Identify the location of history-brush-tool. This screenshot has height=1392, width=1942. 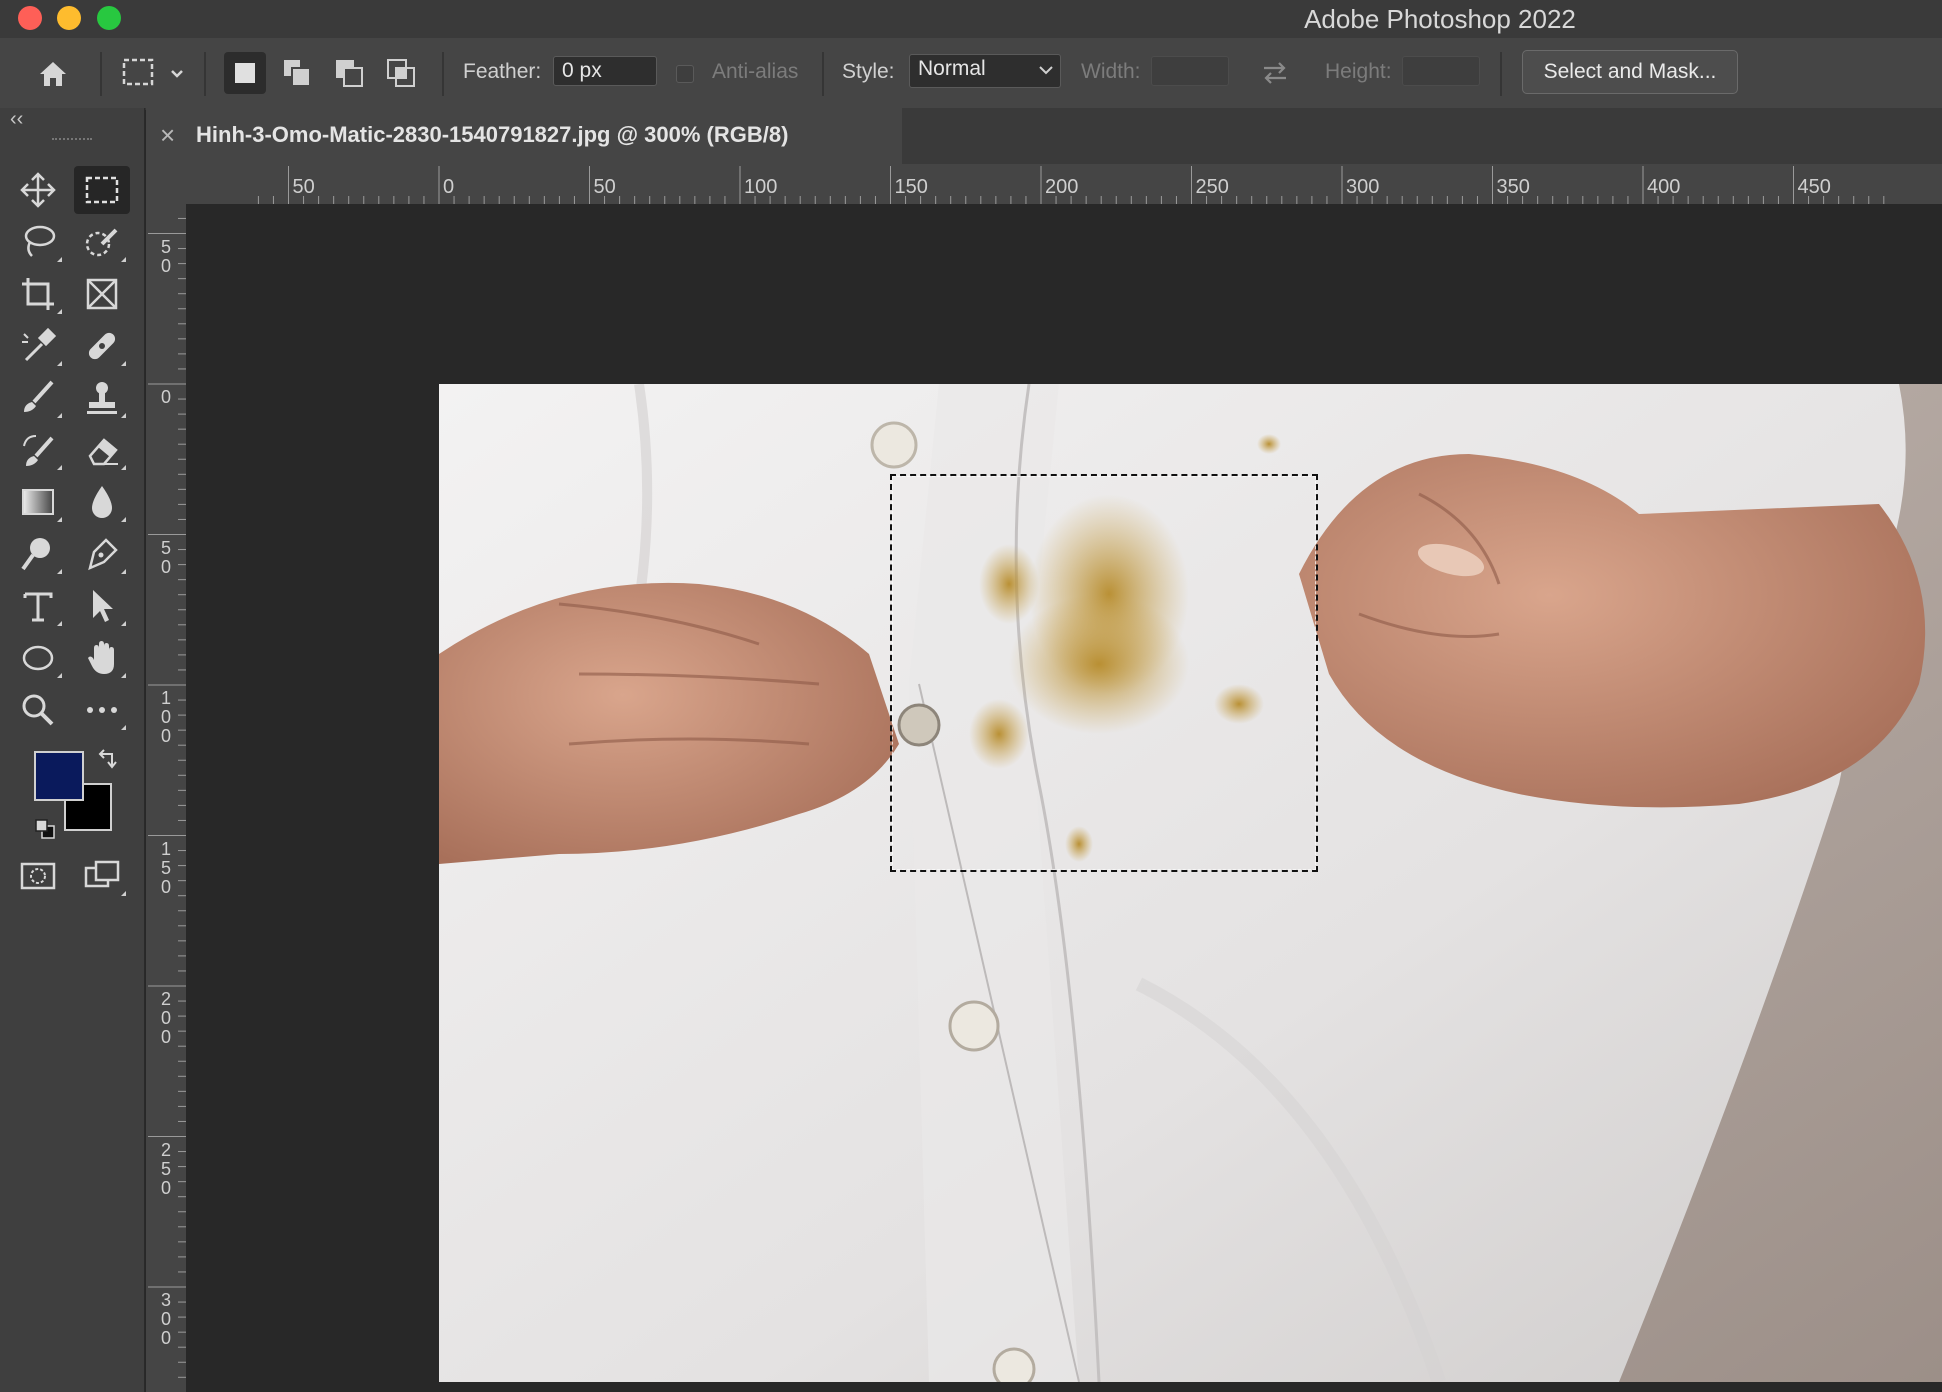
(38, 450).